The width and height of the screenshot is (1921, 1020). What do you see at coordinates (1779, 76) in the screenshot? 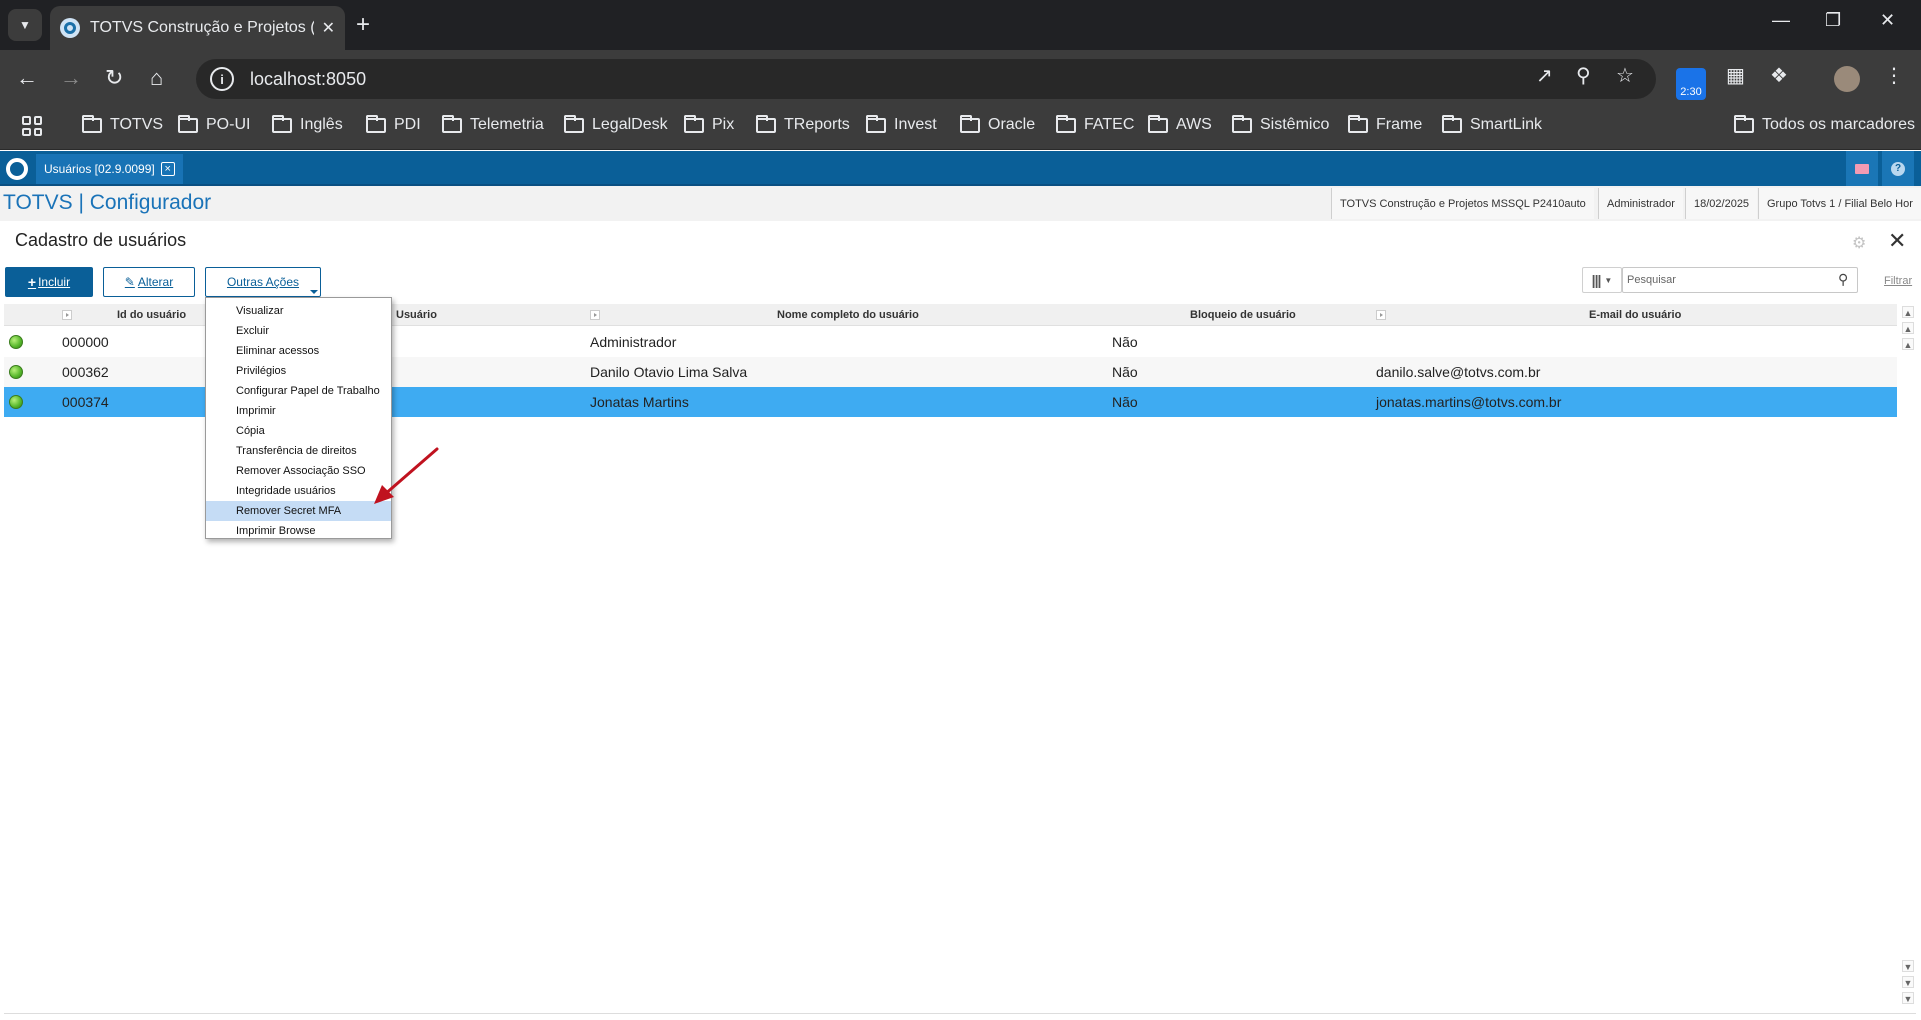
I see `extensions-icon: ❖` at bounding box center [1779, 76].